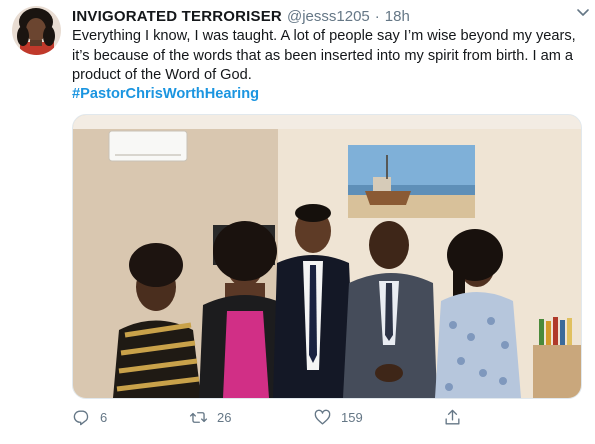 The image size is (595, 444). What do you see at coordinates (89, 417) in the screenshot?
I see `reply-button: 6` at bounding box center [89, 417].